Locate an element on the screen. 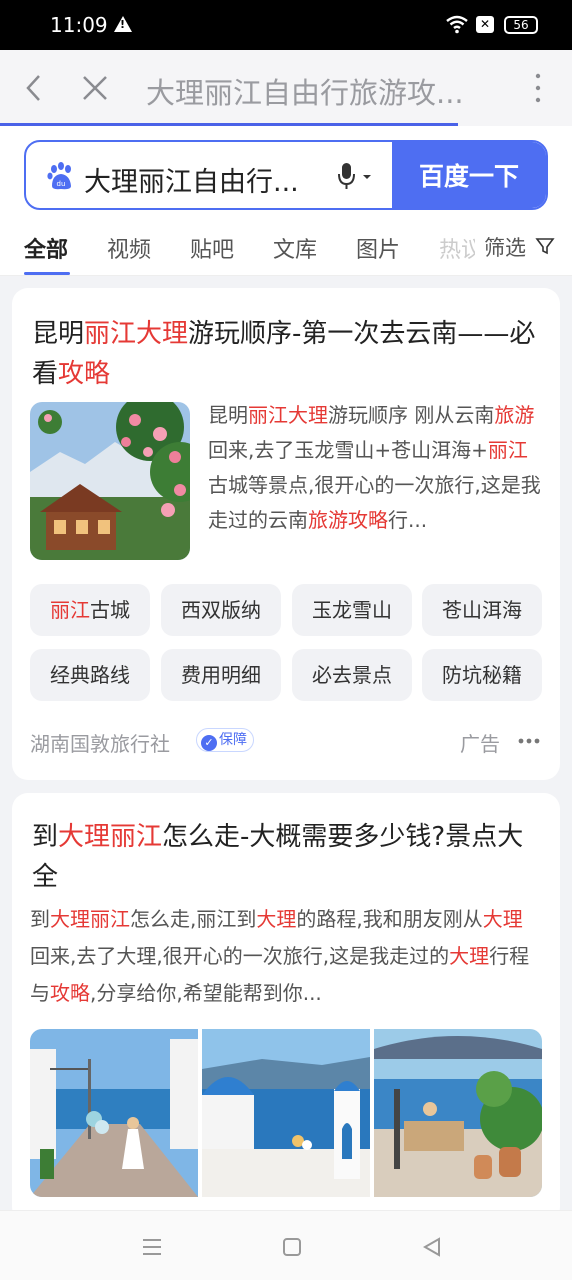 The height and width of the screenshot is (1280, 572). chip-label: 玉龙雪山 is located at coordinates (352, 610).